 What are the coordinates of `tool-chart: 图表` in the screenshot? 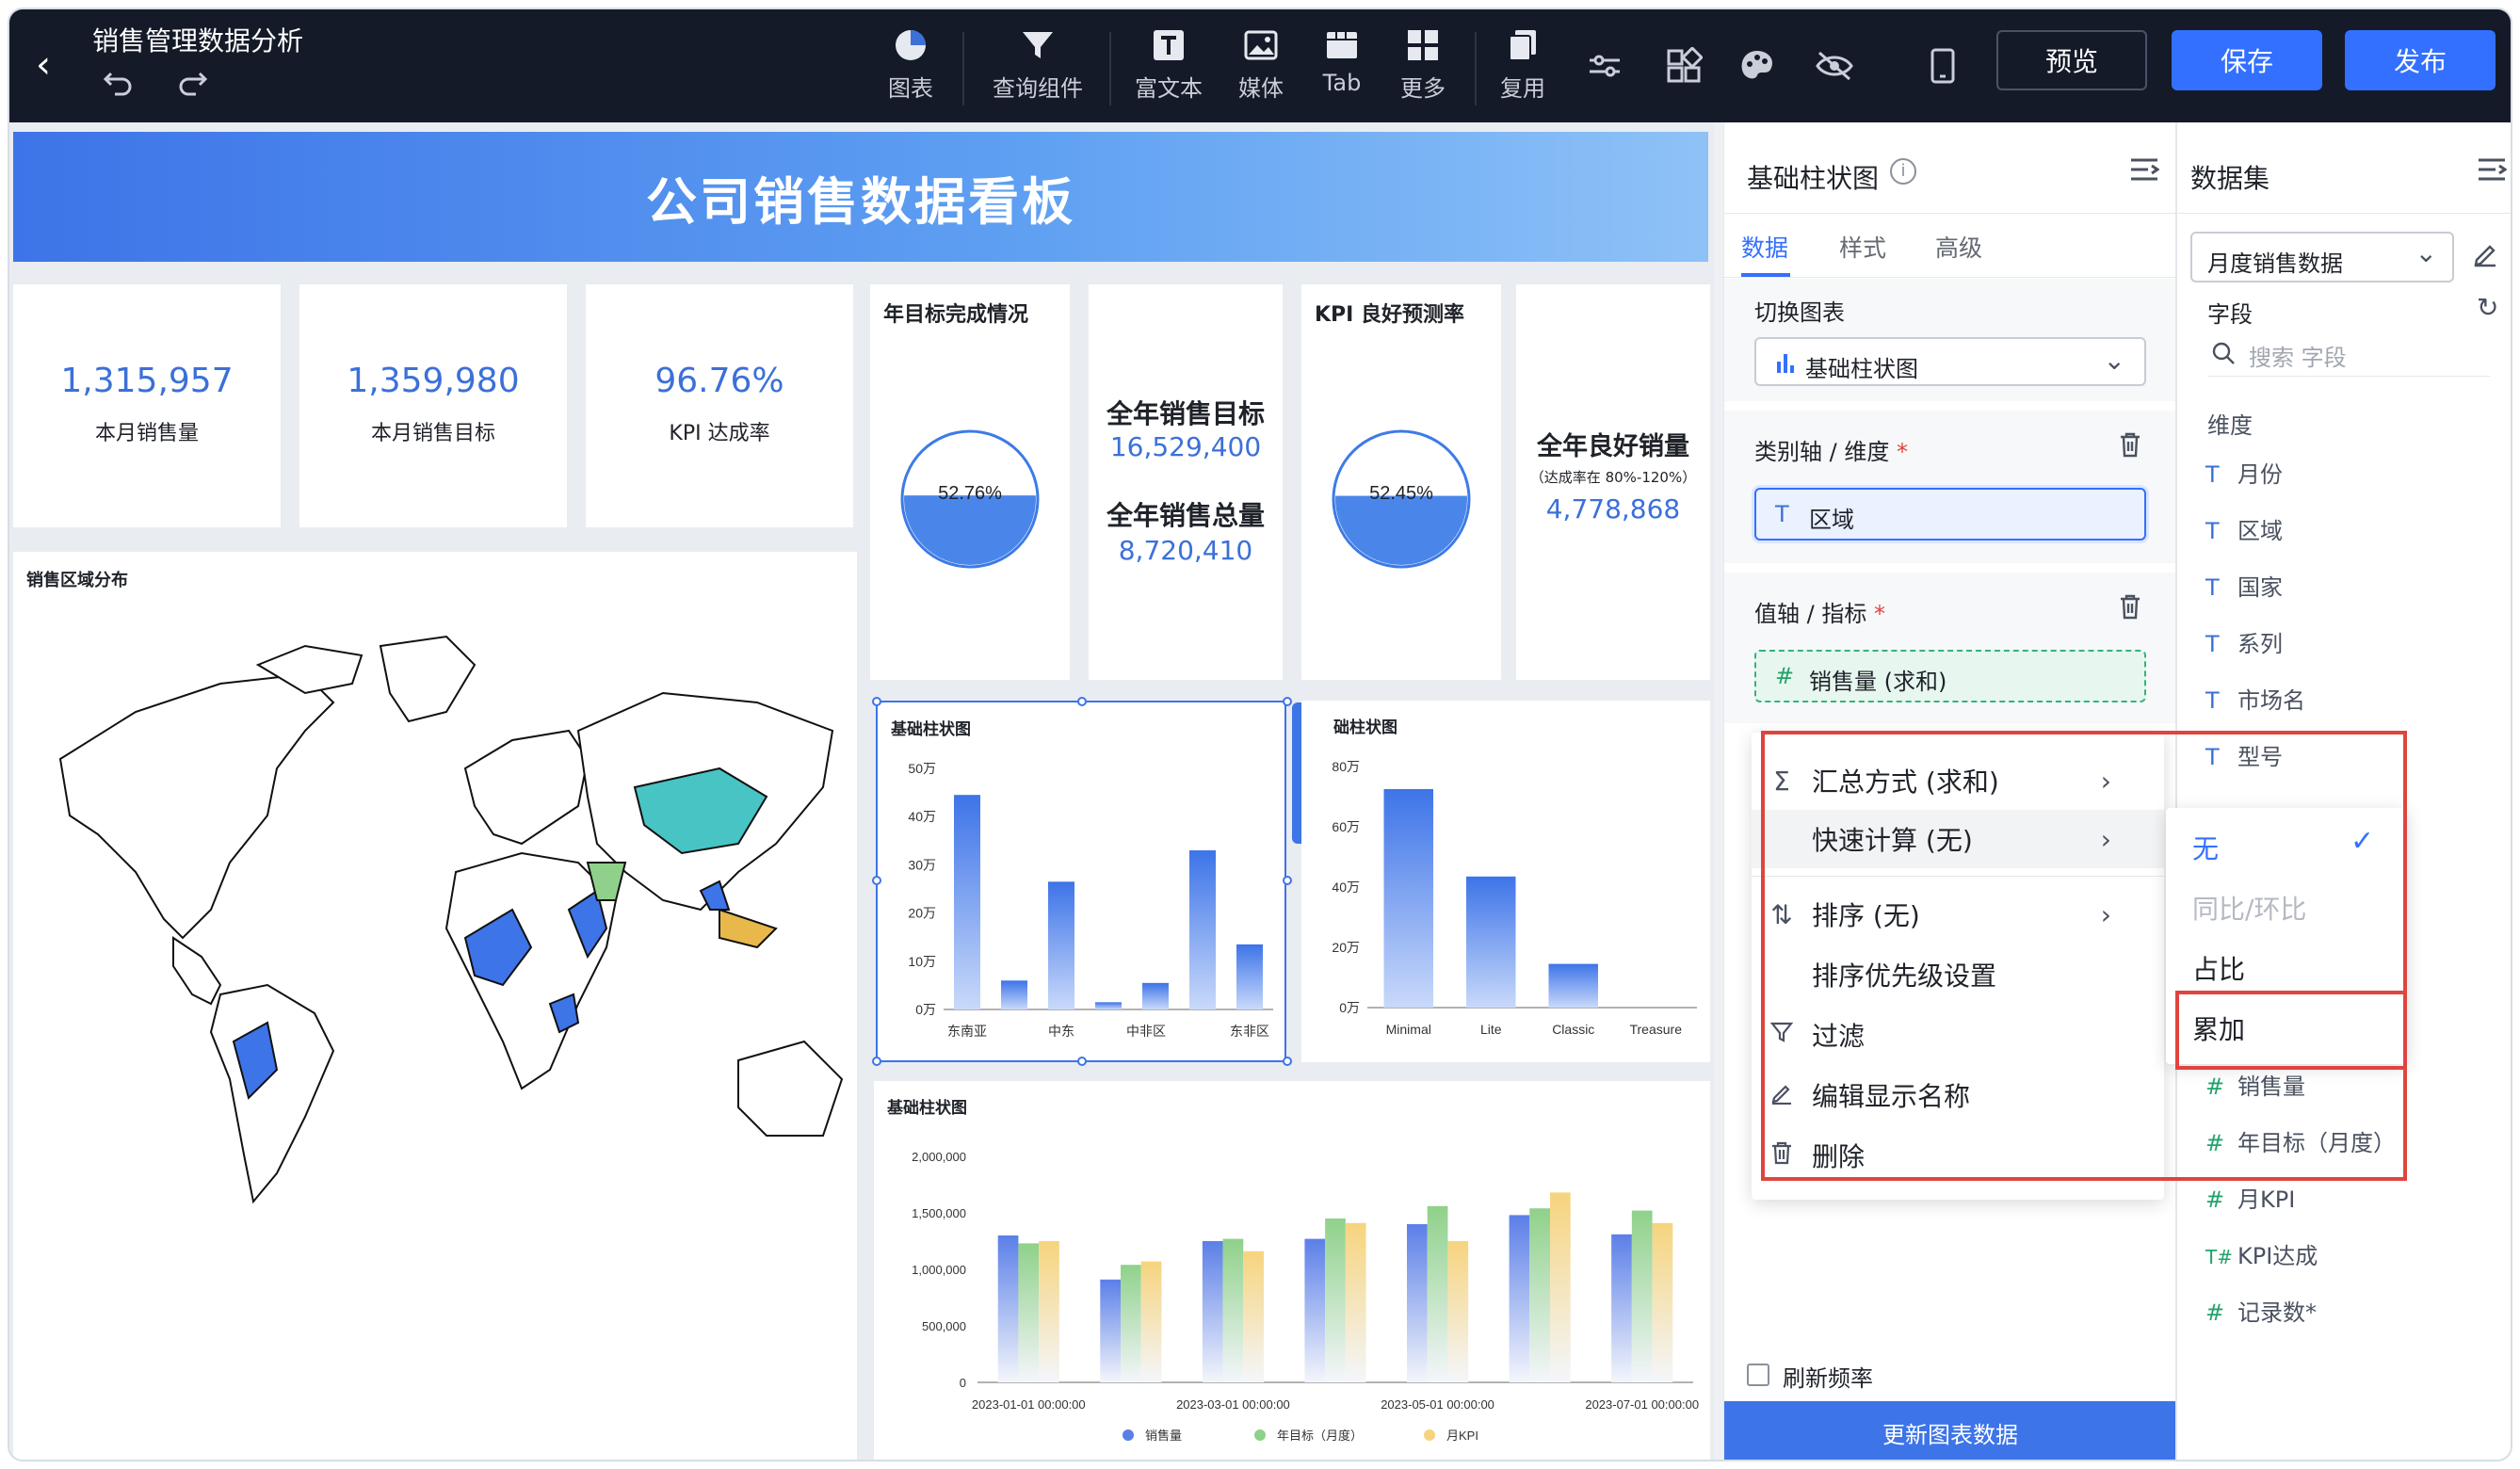 It's located at (911, 65).